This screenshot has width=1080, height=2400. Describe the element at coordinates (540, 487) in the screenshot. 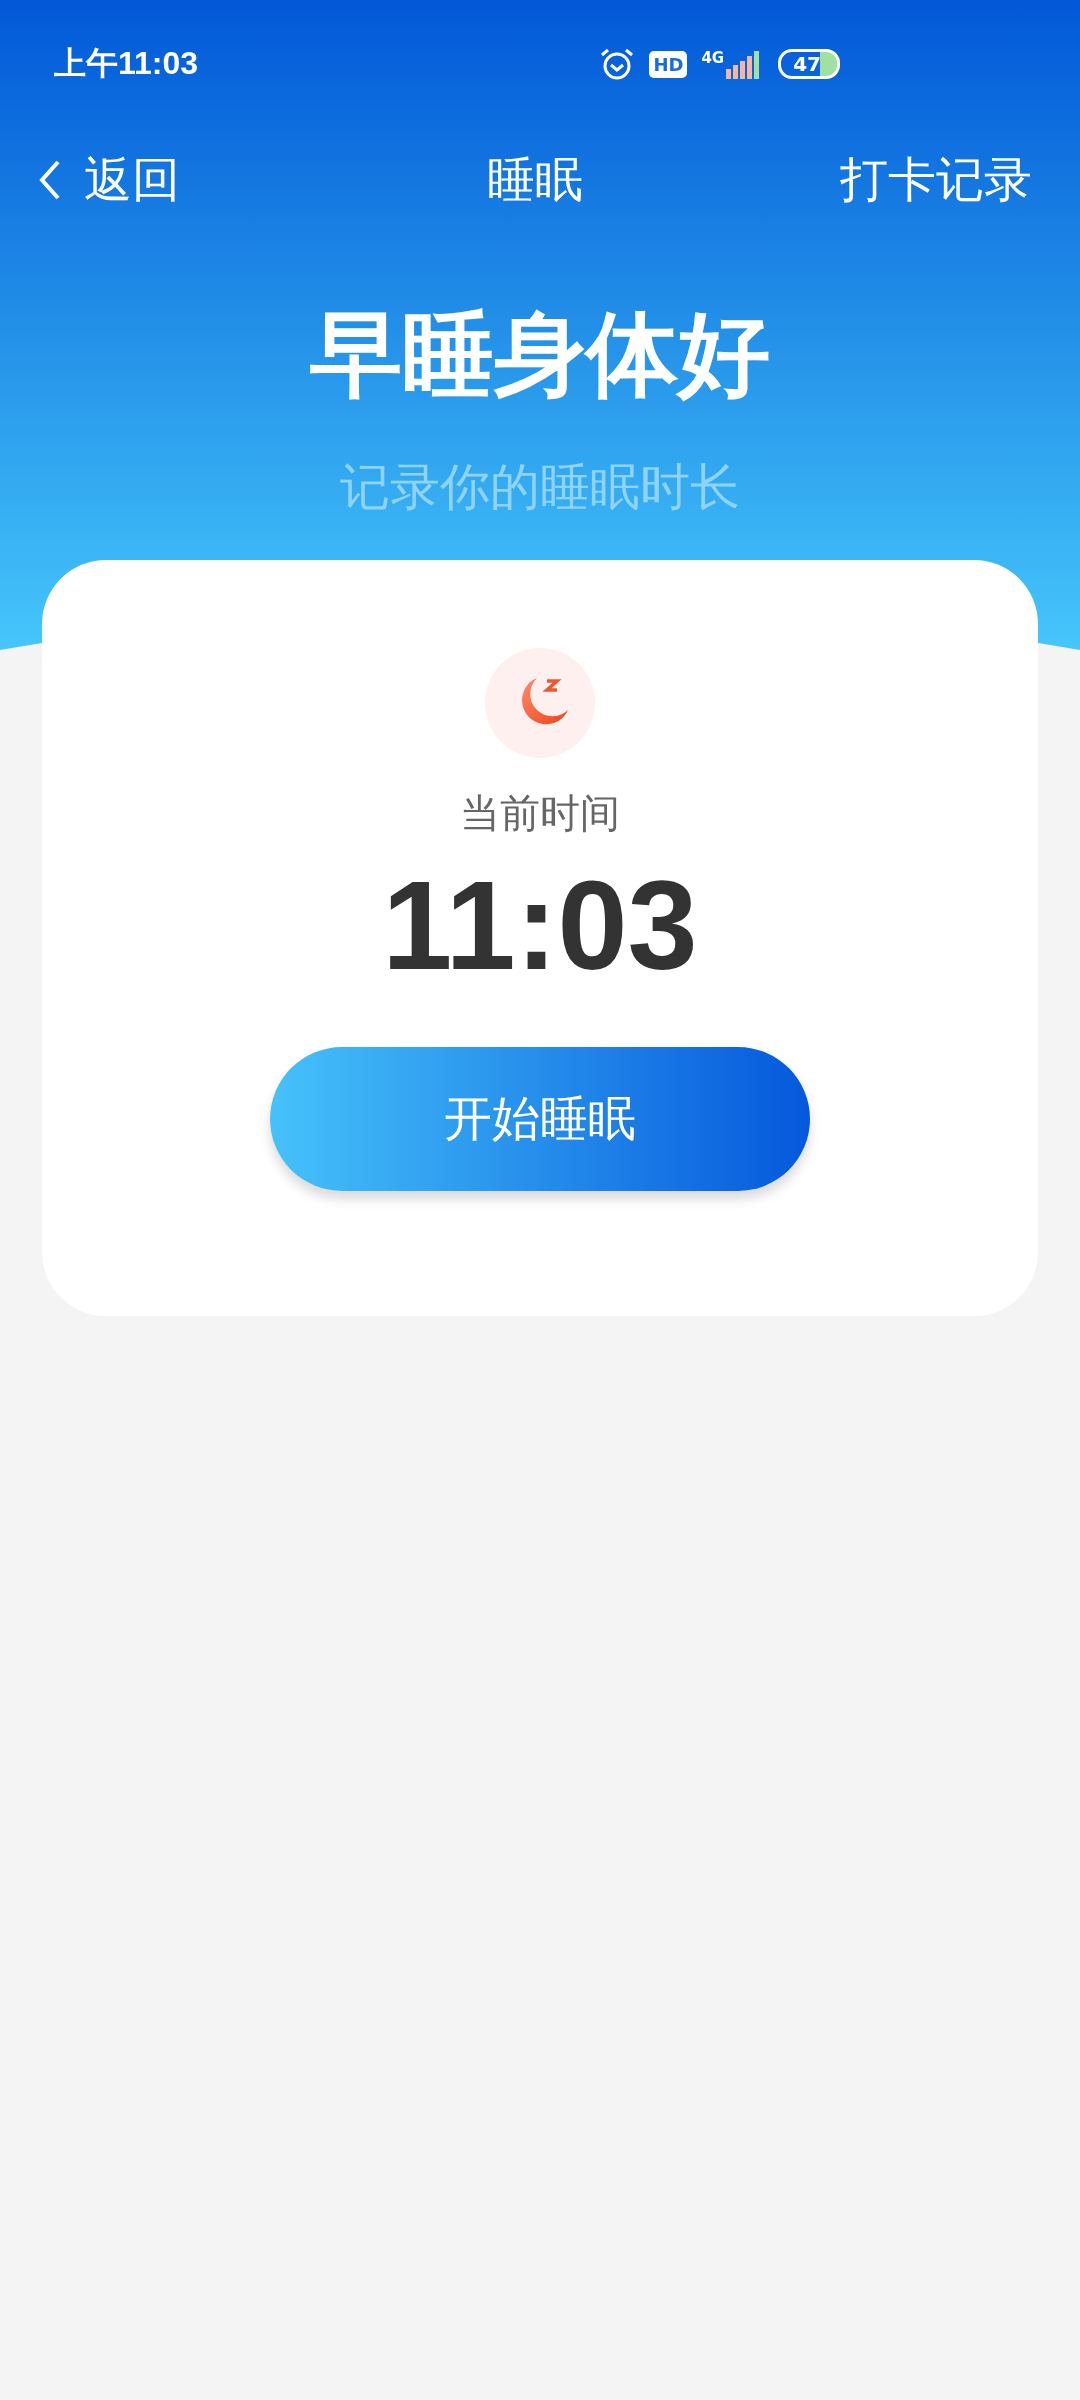

I see `subtitle: 记录你的睡眠时长` at that location.